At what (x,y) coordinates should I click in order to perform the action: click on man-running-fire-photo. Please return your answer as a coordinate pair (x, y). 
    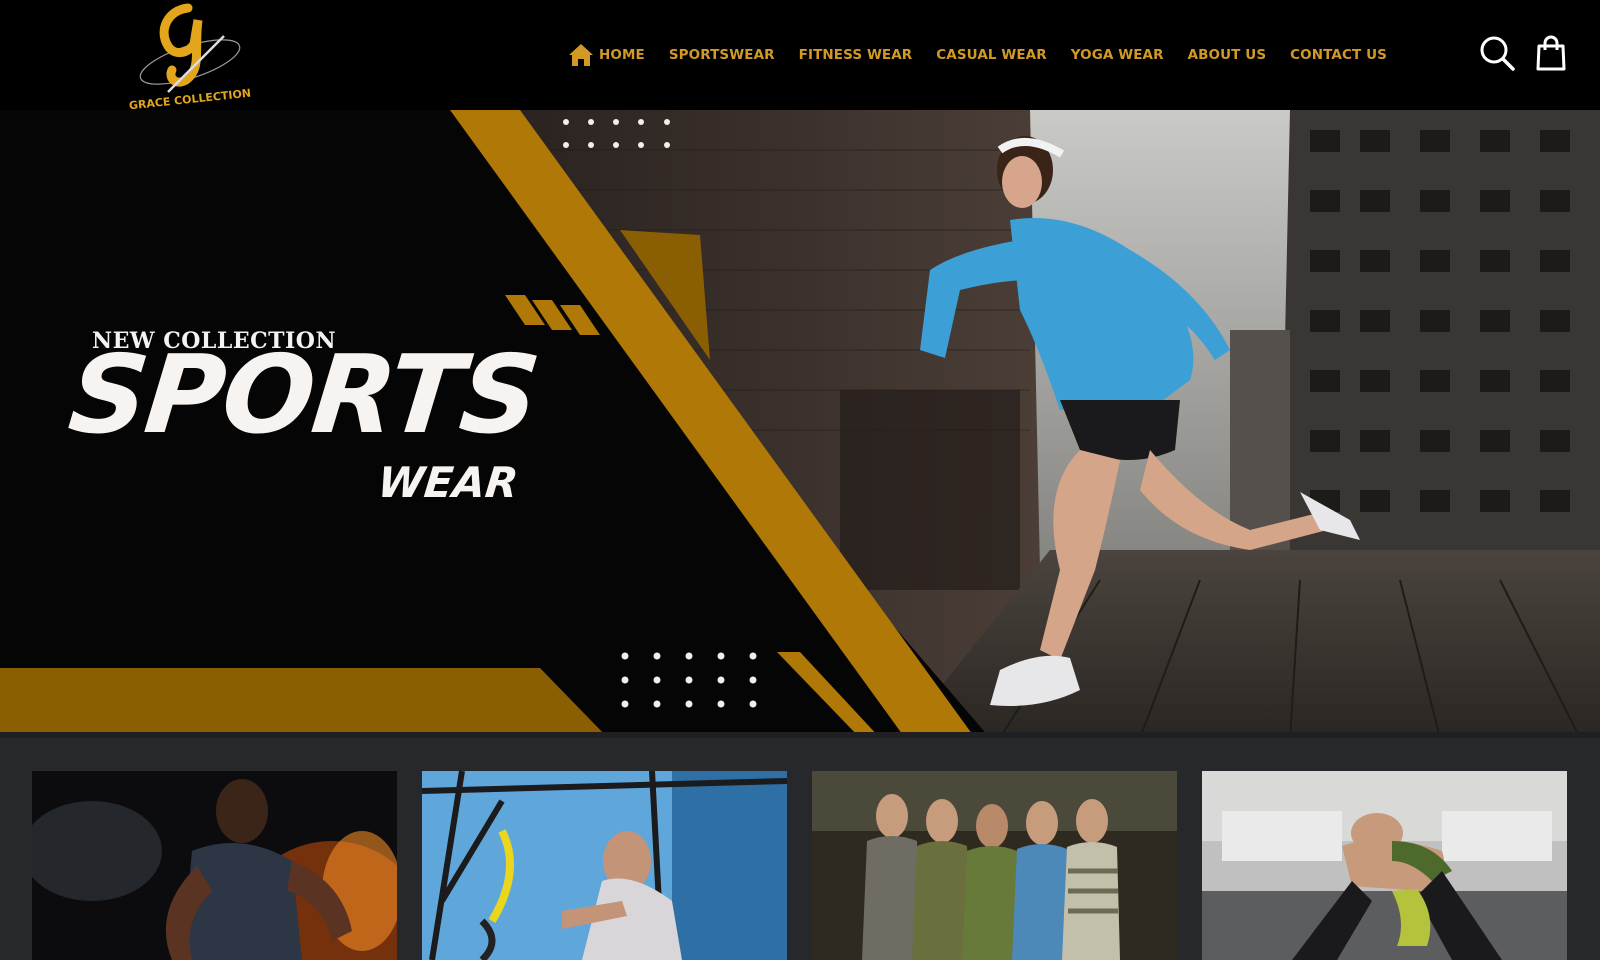
    Looking at the image, I should click on (214, 865).